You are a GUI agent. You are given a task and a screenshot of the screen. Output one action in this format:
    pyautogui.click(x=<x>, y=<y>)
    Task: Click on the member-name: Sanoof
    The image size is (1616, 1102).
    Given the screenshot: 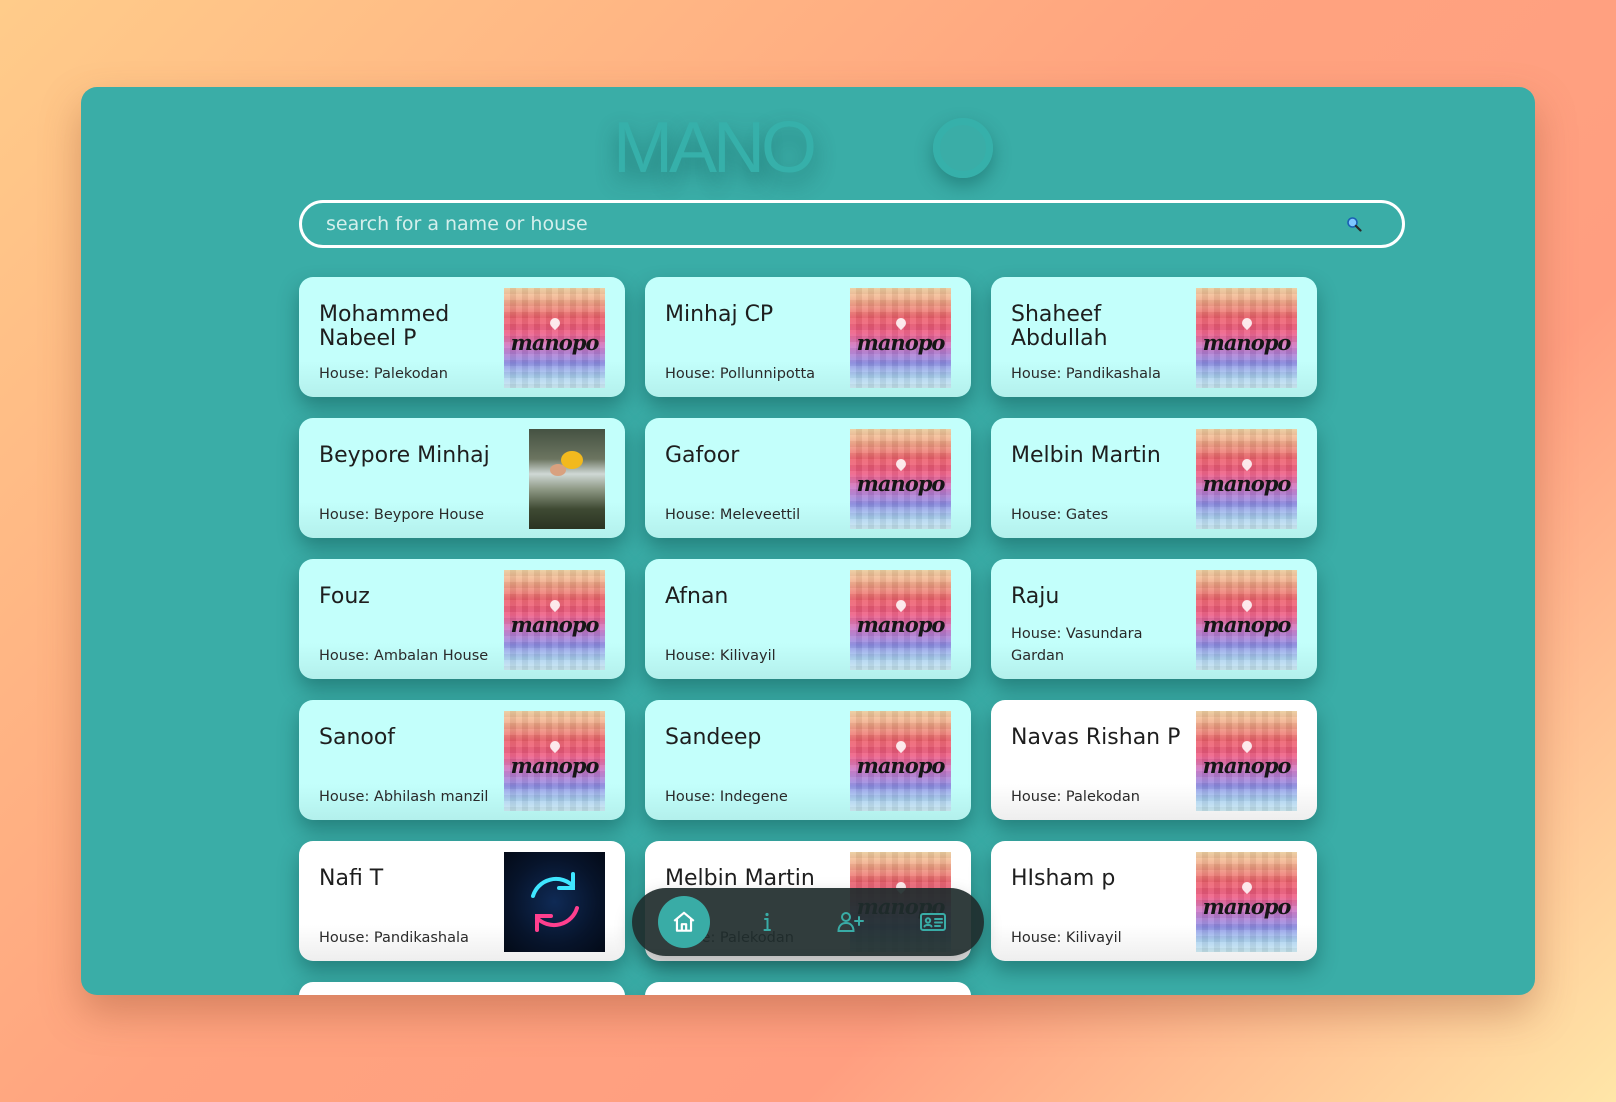 What is the action you would take?
    pyautogui.click(x=357, y=737)
    